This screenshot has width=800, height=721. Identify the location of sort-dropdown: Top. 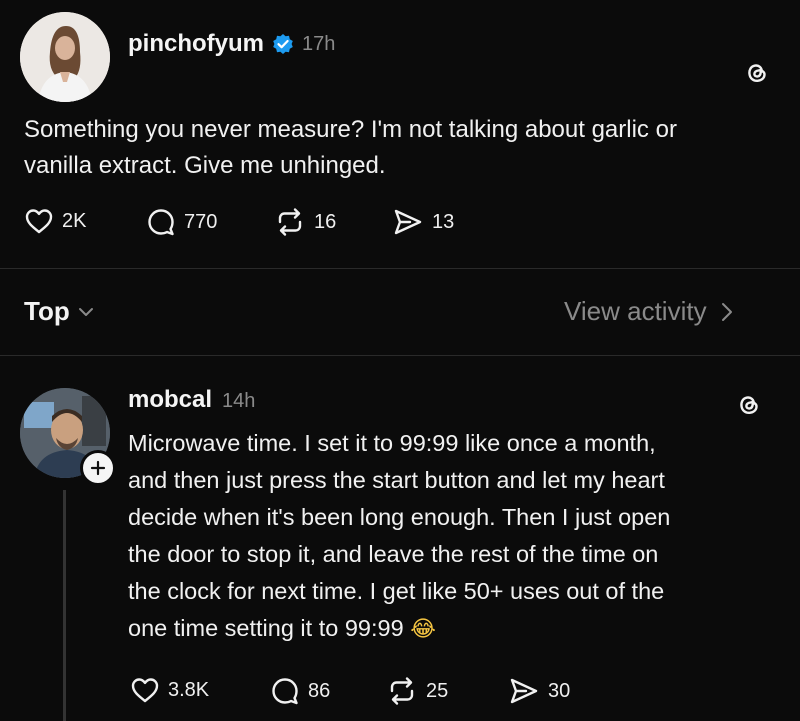
(59, 311).